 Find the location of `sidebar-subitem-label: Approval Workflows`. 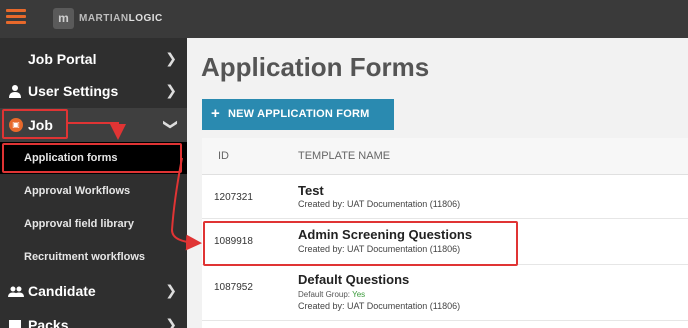

sidebar-subitem-label: Approval Workflows is located at coordinates (77, 191).